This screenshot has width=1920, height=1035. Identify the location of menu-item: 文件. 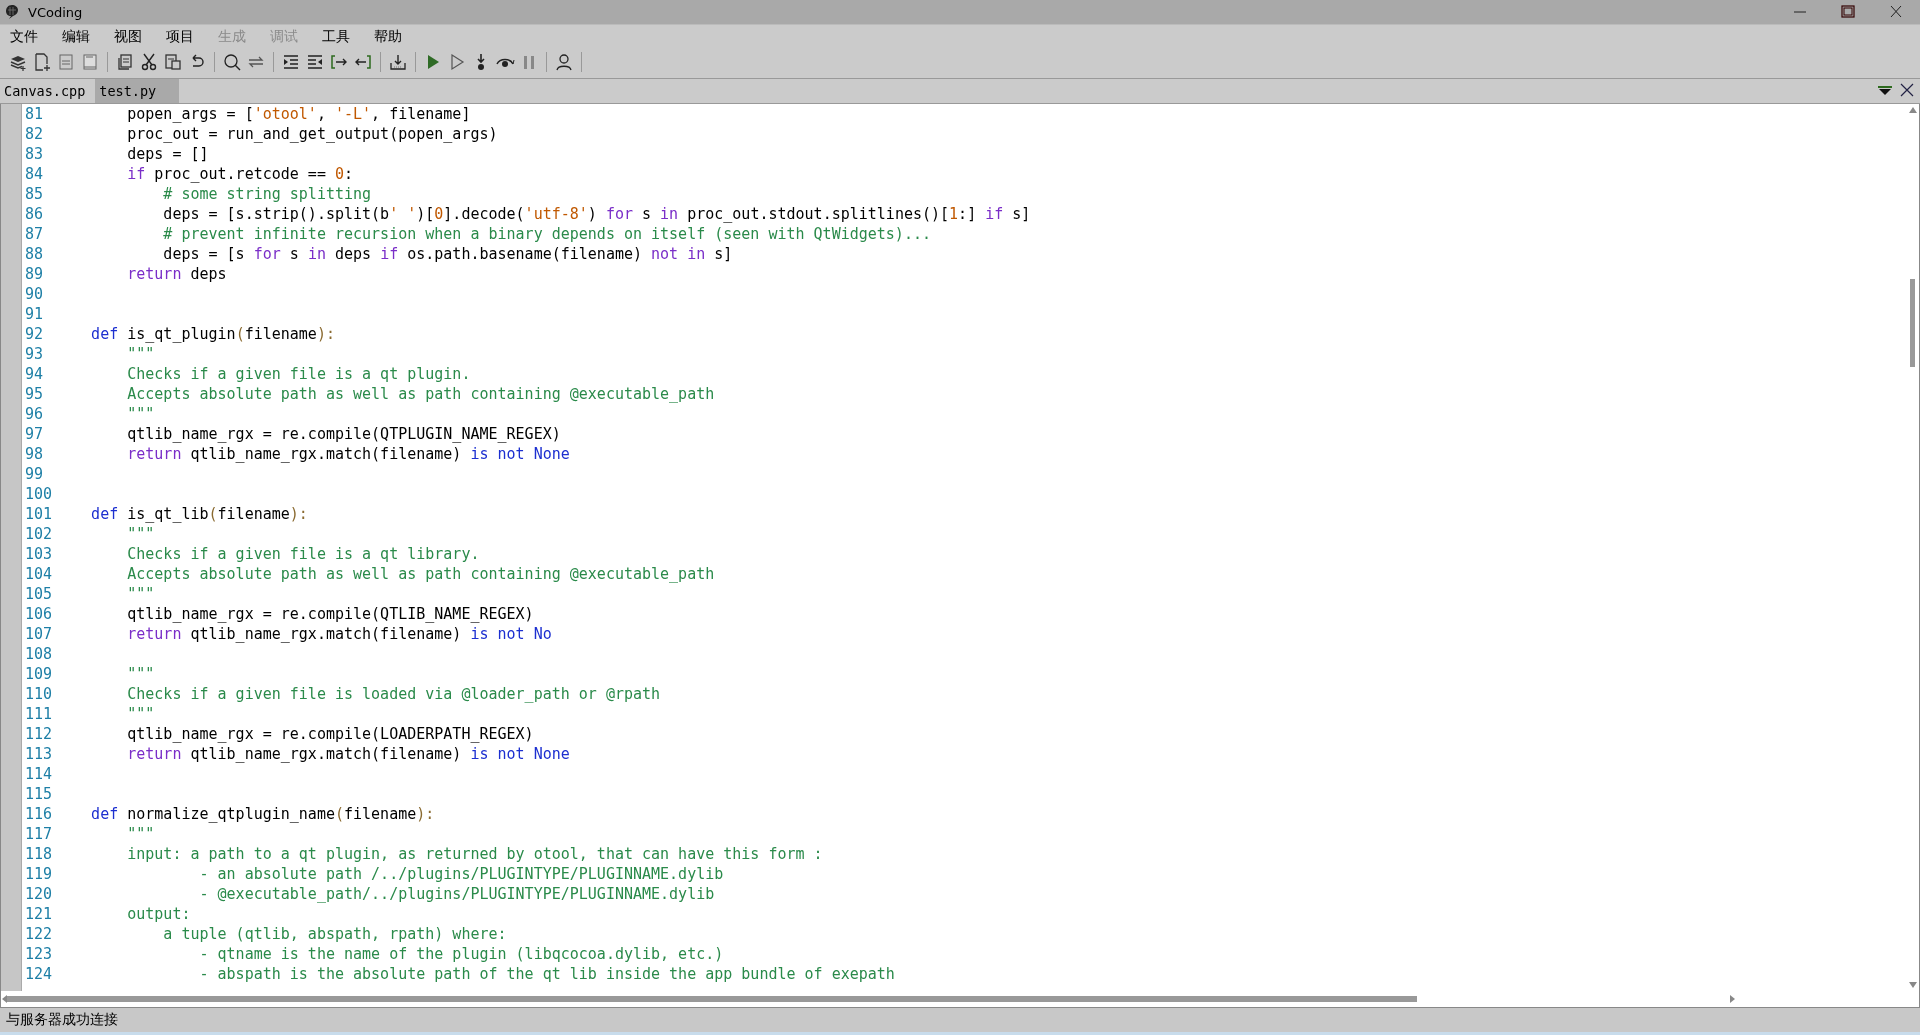
(26, 36).